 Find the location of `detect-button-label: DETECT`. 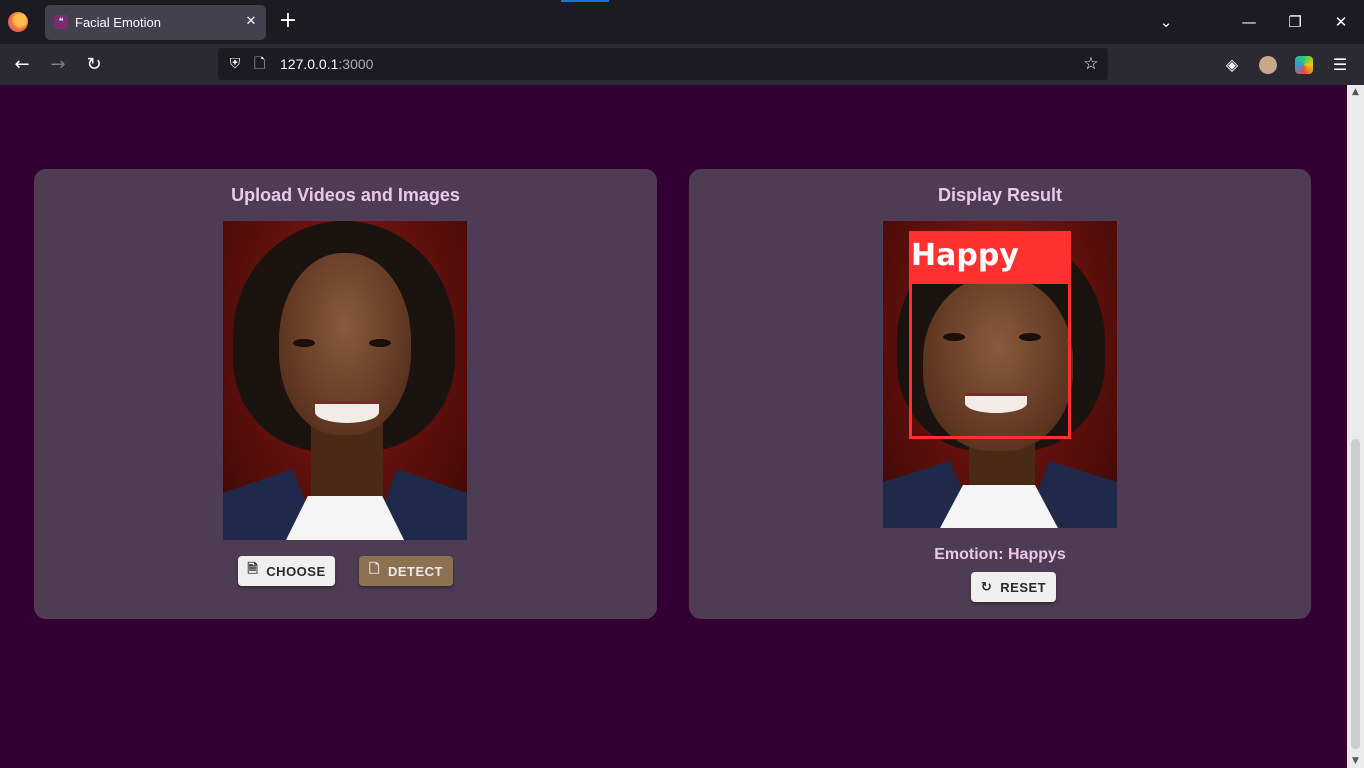

detect-button-label: DETECT is located at coordinates (415, 571).